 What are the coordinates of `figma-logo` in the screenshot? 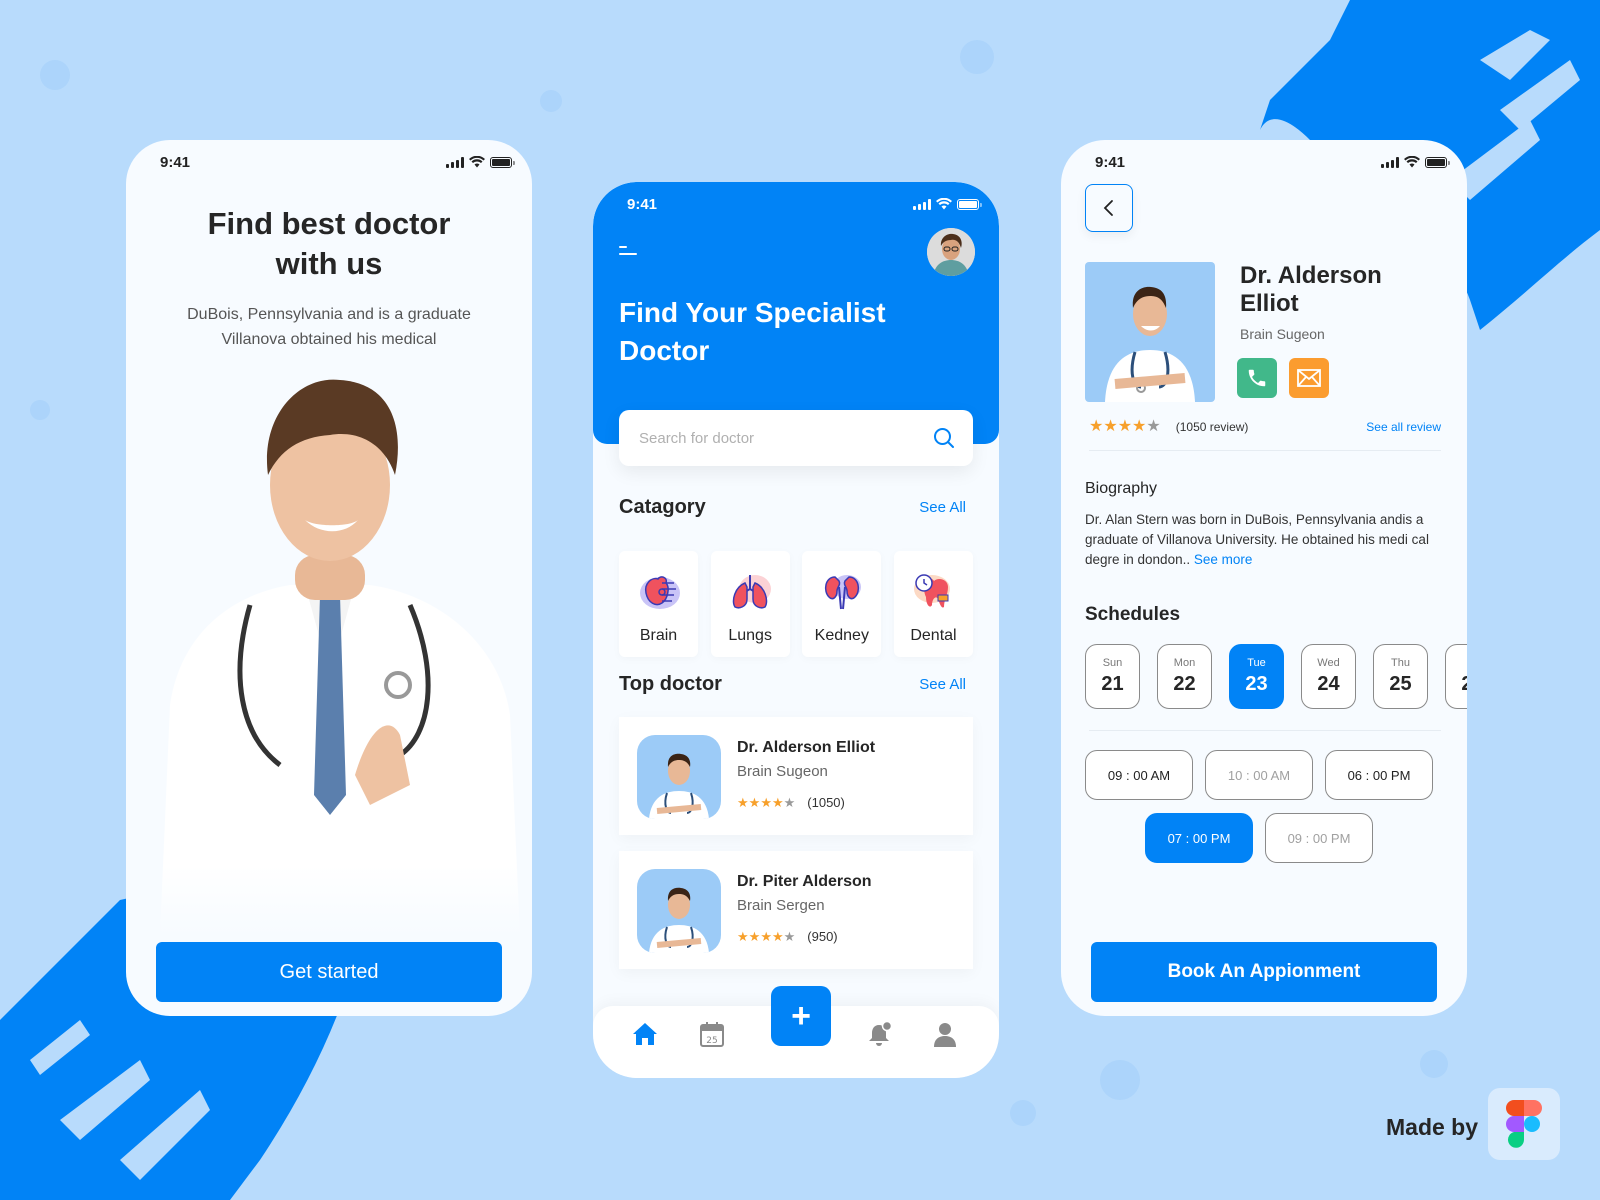 It's located at (1524, 1124).